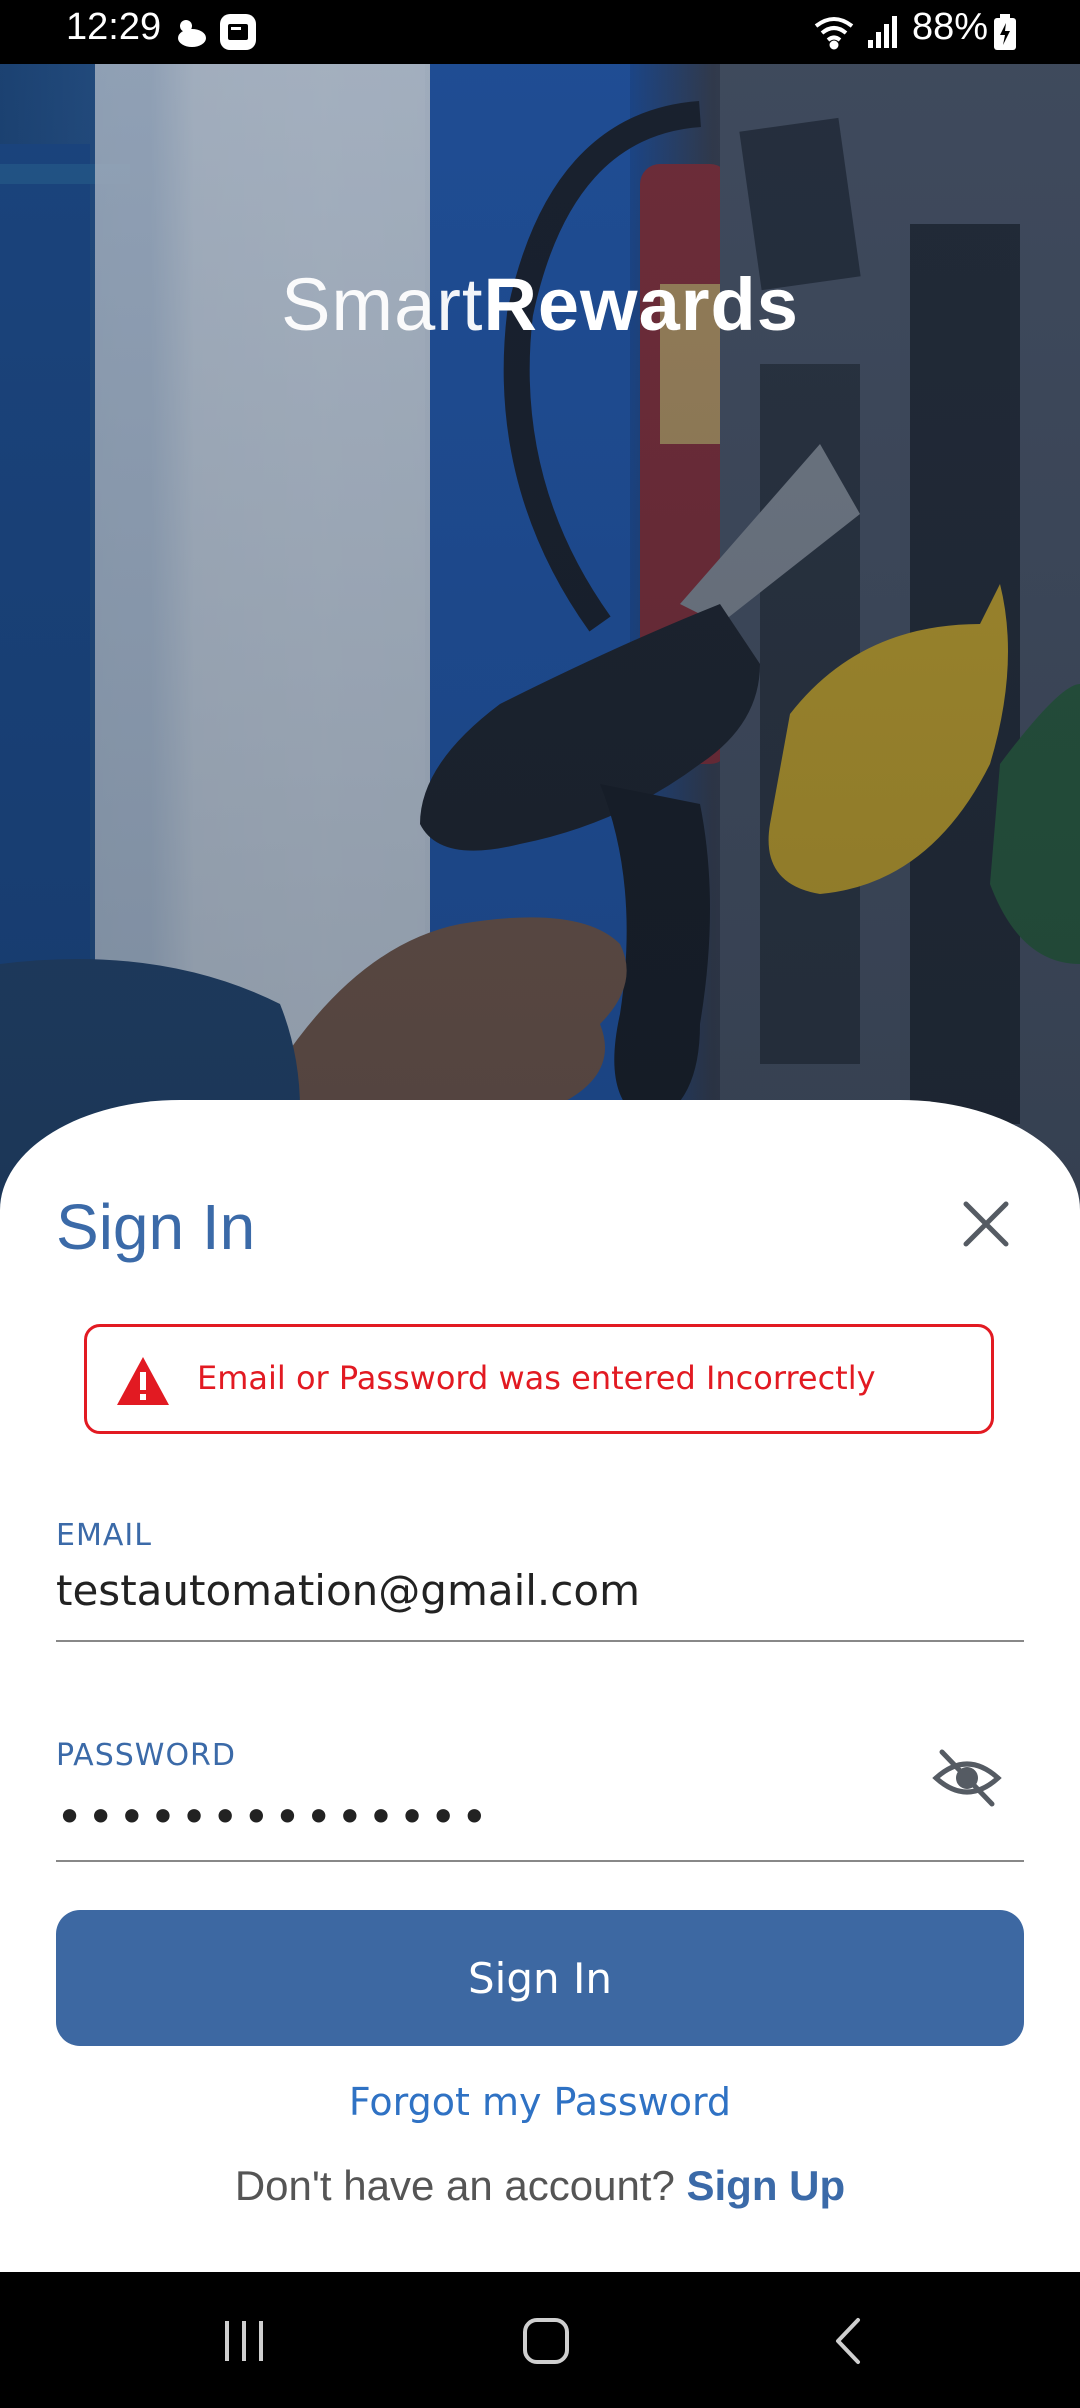 This screenshot has width=1080, height=2408. I want to click on home-icon, so click(546, 2341).